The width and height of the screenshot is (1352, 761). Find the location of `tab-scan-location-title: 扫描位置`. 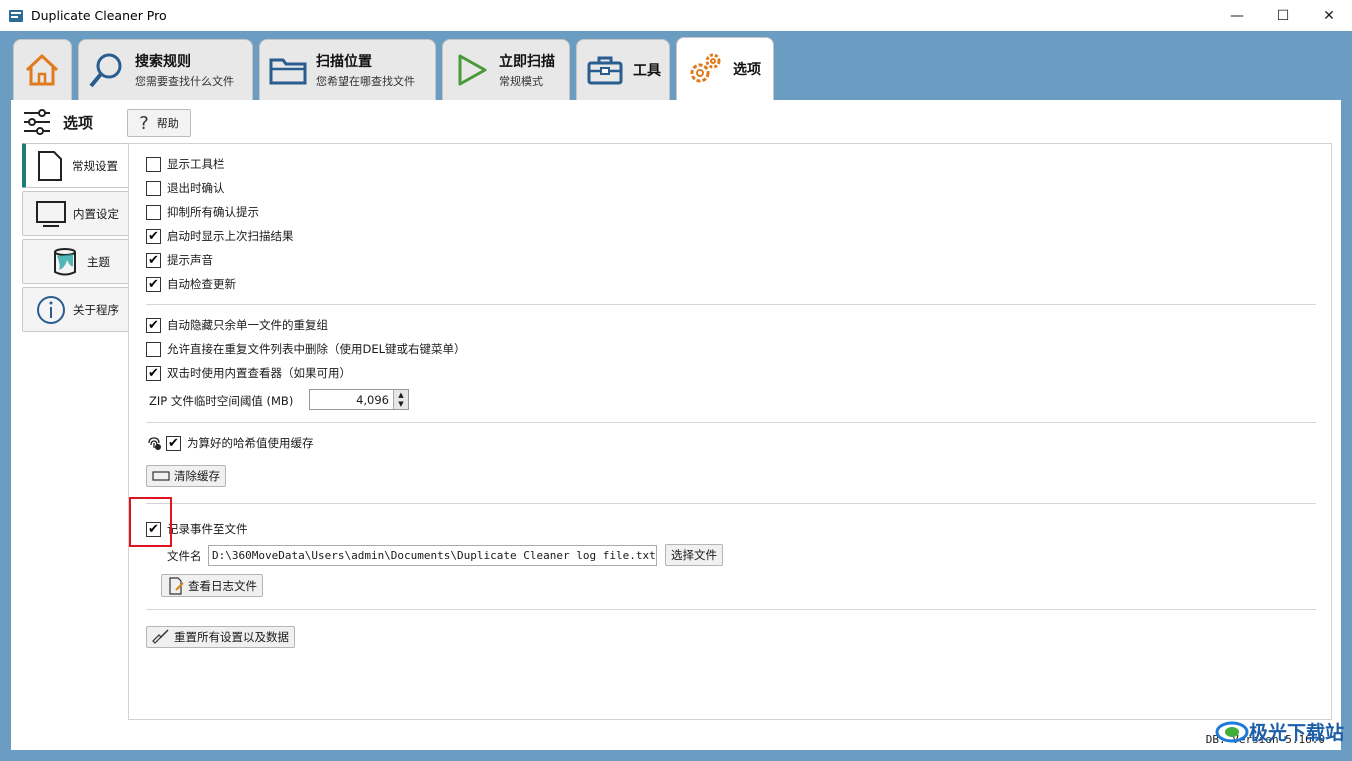

tab-scan-location-title: 扫描位置 is located at coordinates (344, 62).